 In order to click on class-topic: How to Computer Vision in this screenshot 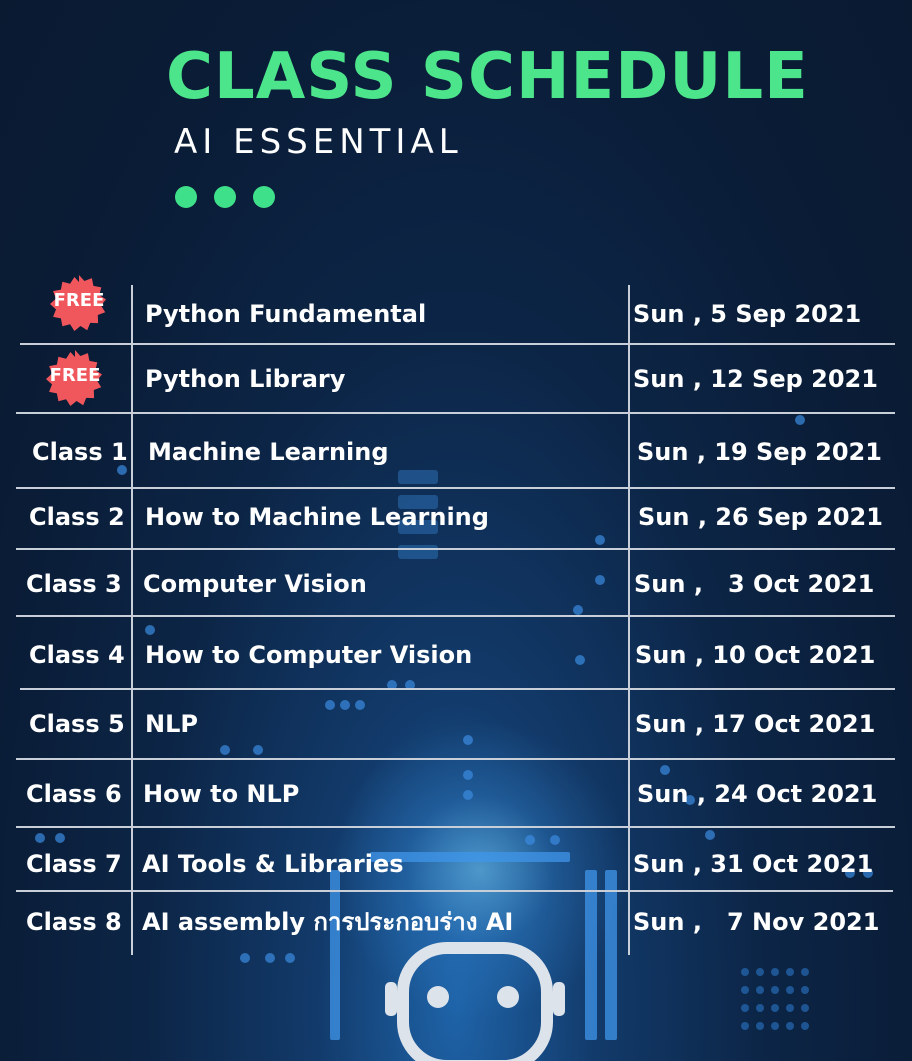, I will do `click(309, 655)`.